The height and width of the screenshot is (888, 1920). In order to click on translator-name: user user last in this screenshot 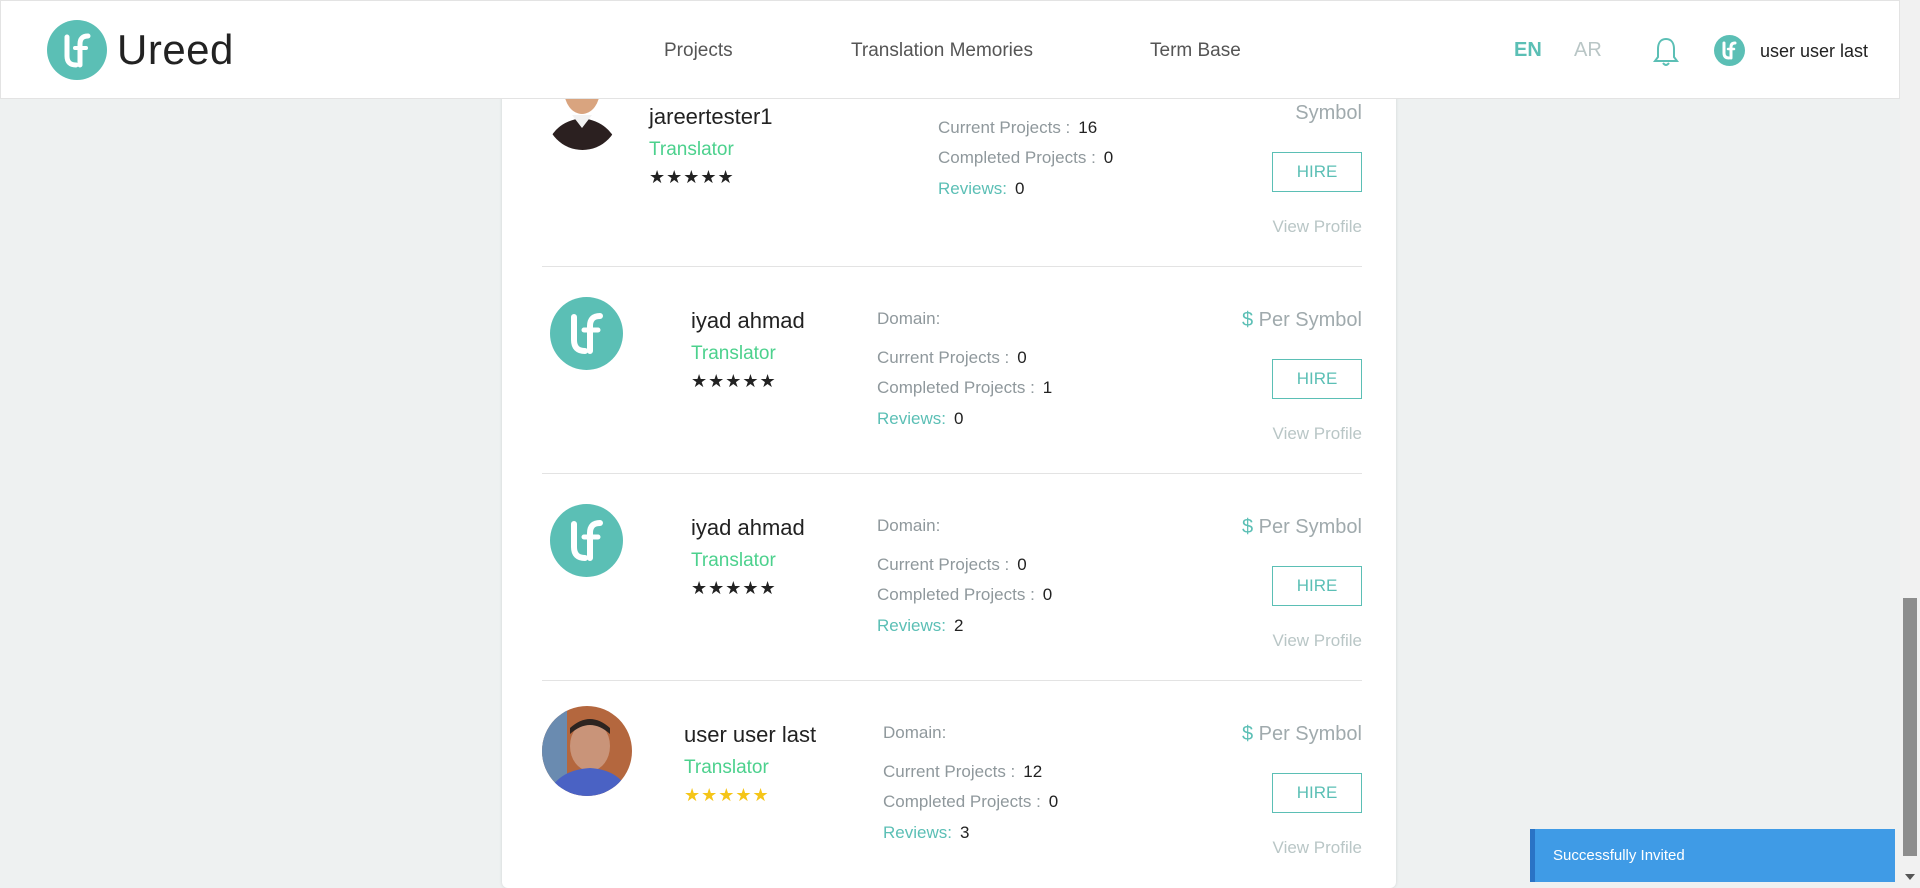, I will do `click(750, 735)`.